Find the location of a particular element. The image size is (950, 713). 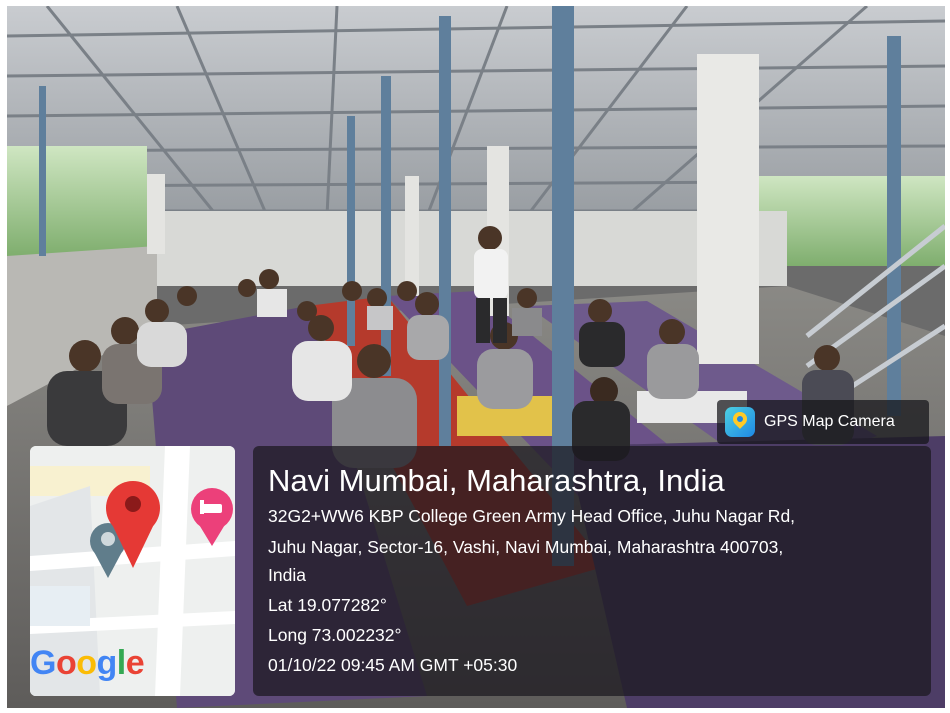

app-badge-label: GPS Map Camera is located at coordinates (829, 421).